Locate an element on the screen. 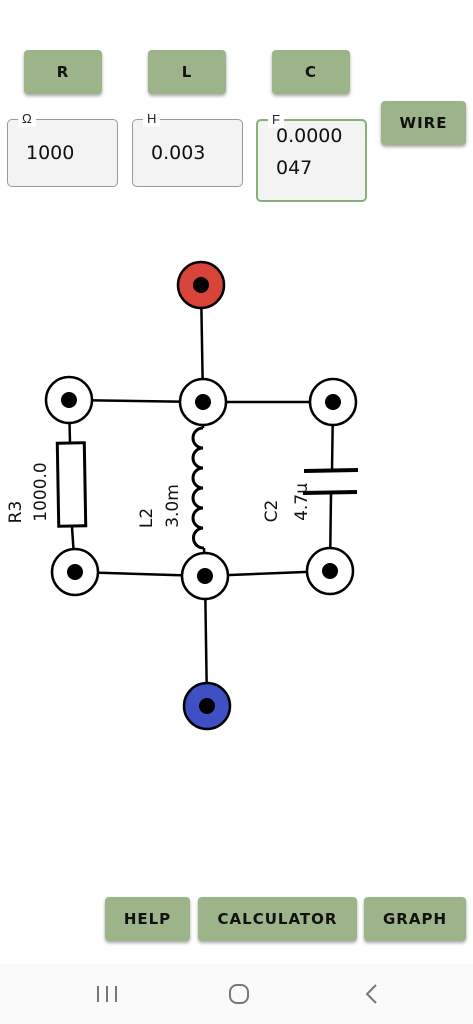 The height and width of the screenshot is (1024, 473). system-navigation-bar is located at coordinates (236, 994).